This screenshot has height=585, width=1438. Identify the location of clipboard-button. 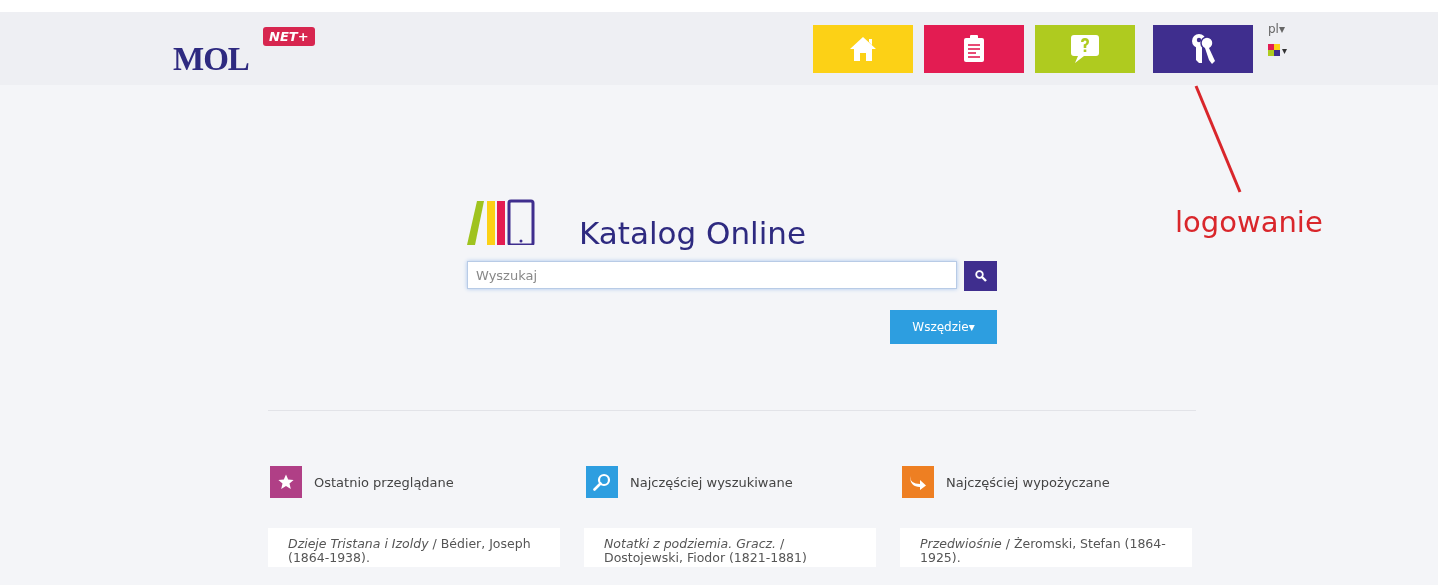
(974, 48).